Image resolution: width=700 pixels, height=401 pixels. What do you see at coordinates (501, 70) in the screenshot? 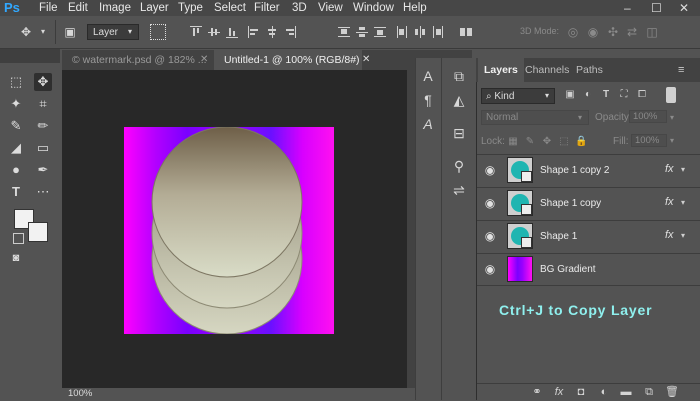
I see `tab-layers: Layers` at bounding box center [501, 70].